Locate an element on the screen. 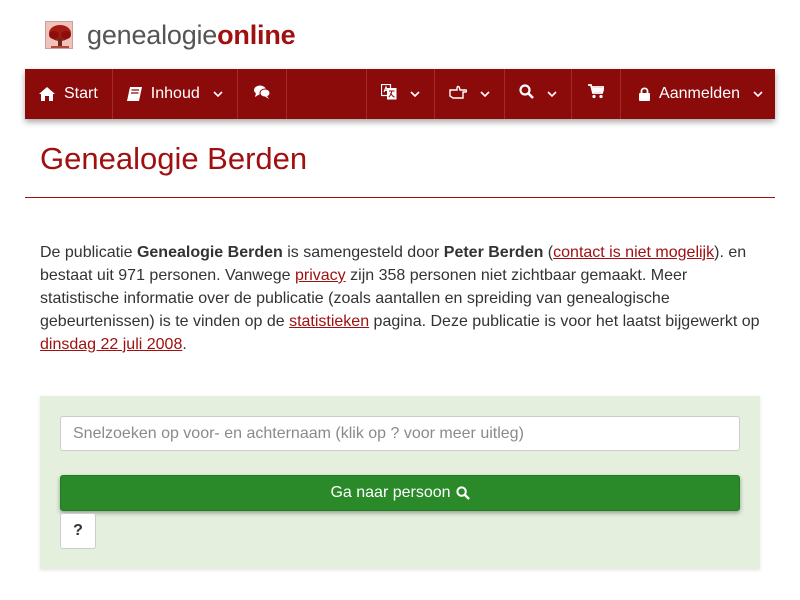  go-to-person-label: Ga naar persoon is located at coordinates (390, 492).